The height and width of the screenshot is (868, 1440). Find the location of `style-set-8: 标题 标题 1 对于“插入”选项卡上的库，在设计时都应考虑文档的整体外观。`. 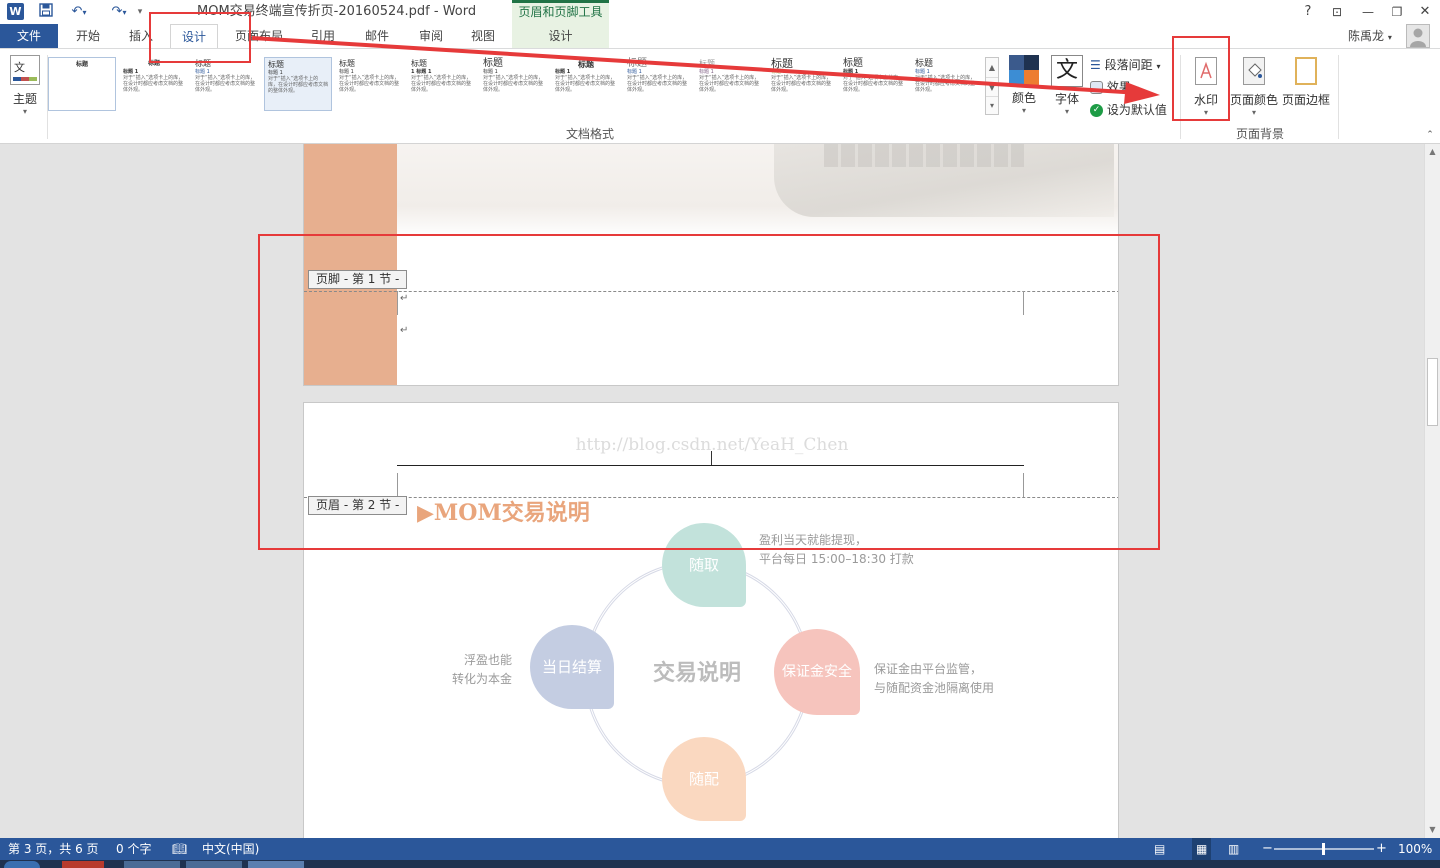

style-set-8: 标题 标题 1 对于“插入”选项卡上的库，在设计时都应考虑文档的整体外观。 is located at coordinates (586, 84).